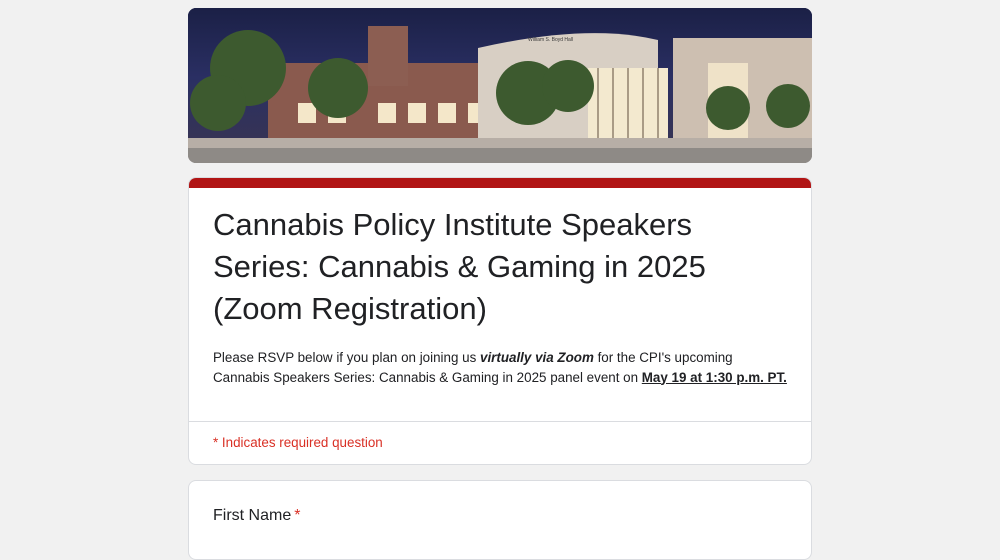 The image size is (1000, 560). I want to click on description-emphasis: virtually via Zoom, so click(537, 357).